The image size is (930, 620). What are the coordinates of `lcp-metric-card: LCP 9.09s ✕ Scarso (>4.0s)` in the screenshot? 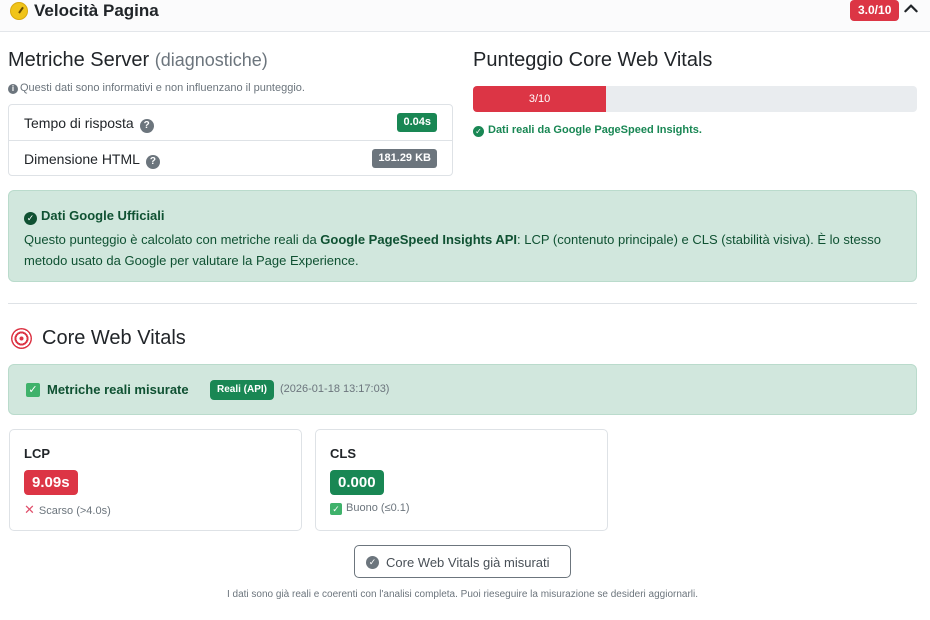 It's located at (155, 480).